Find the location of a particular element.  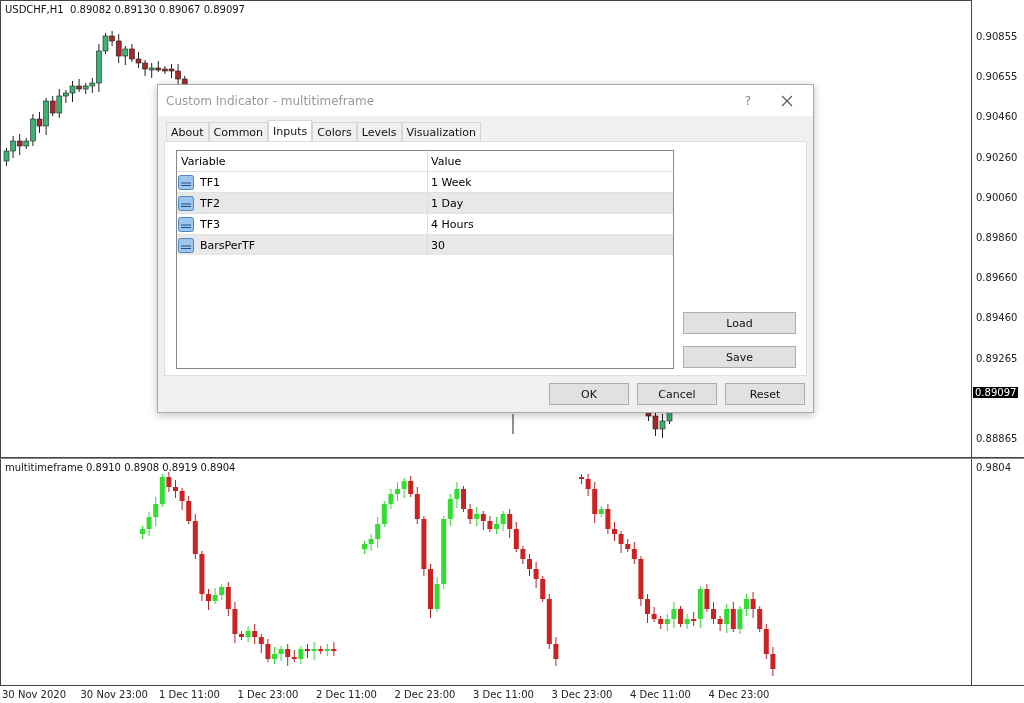

column-header: Value is located at coordinates (550, 161).